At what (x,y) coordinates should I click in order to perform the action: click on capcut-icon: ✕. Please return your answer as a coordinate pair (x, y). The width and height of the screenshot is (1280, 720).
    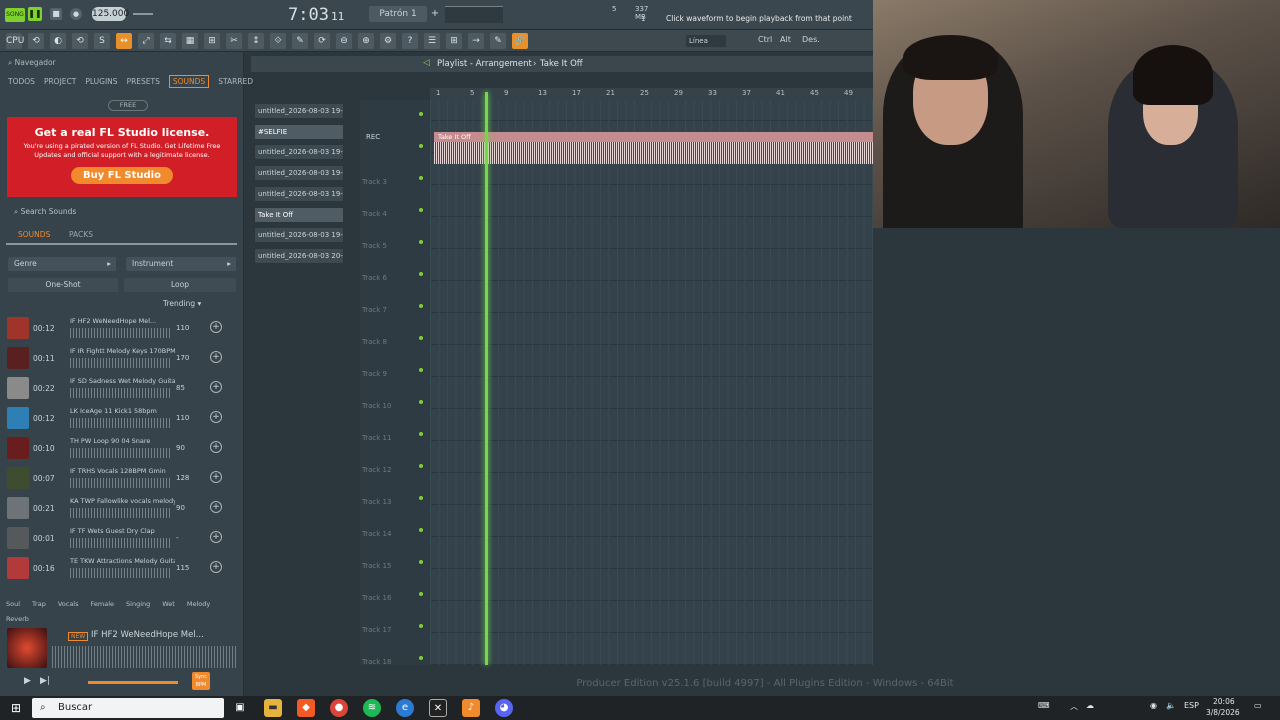
    Looking at the image, I should click on (438, 708).